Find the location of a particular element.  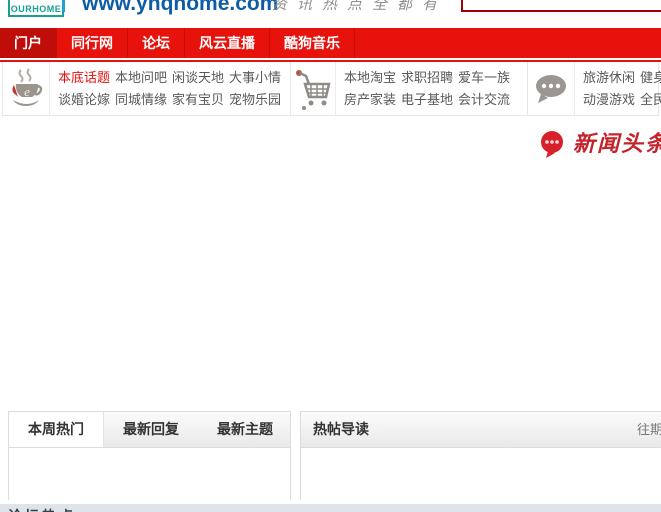

site-logo: OURHOME is located at coordinates (36, 8).